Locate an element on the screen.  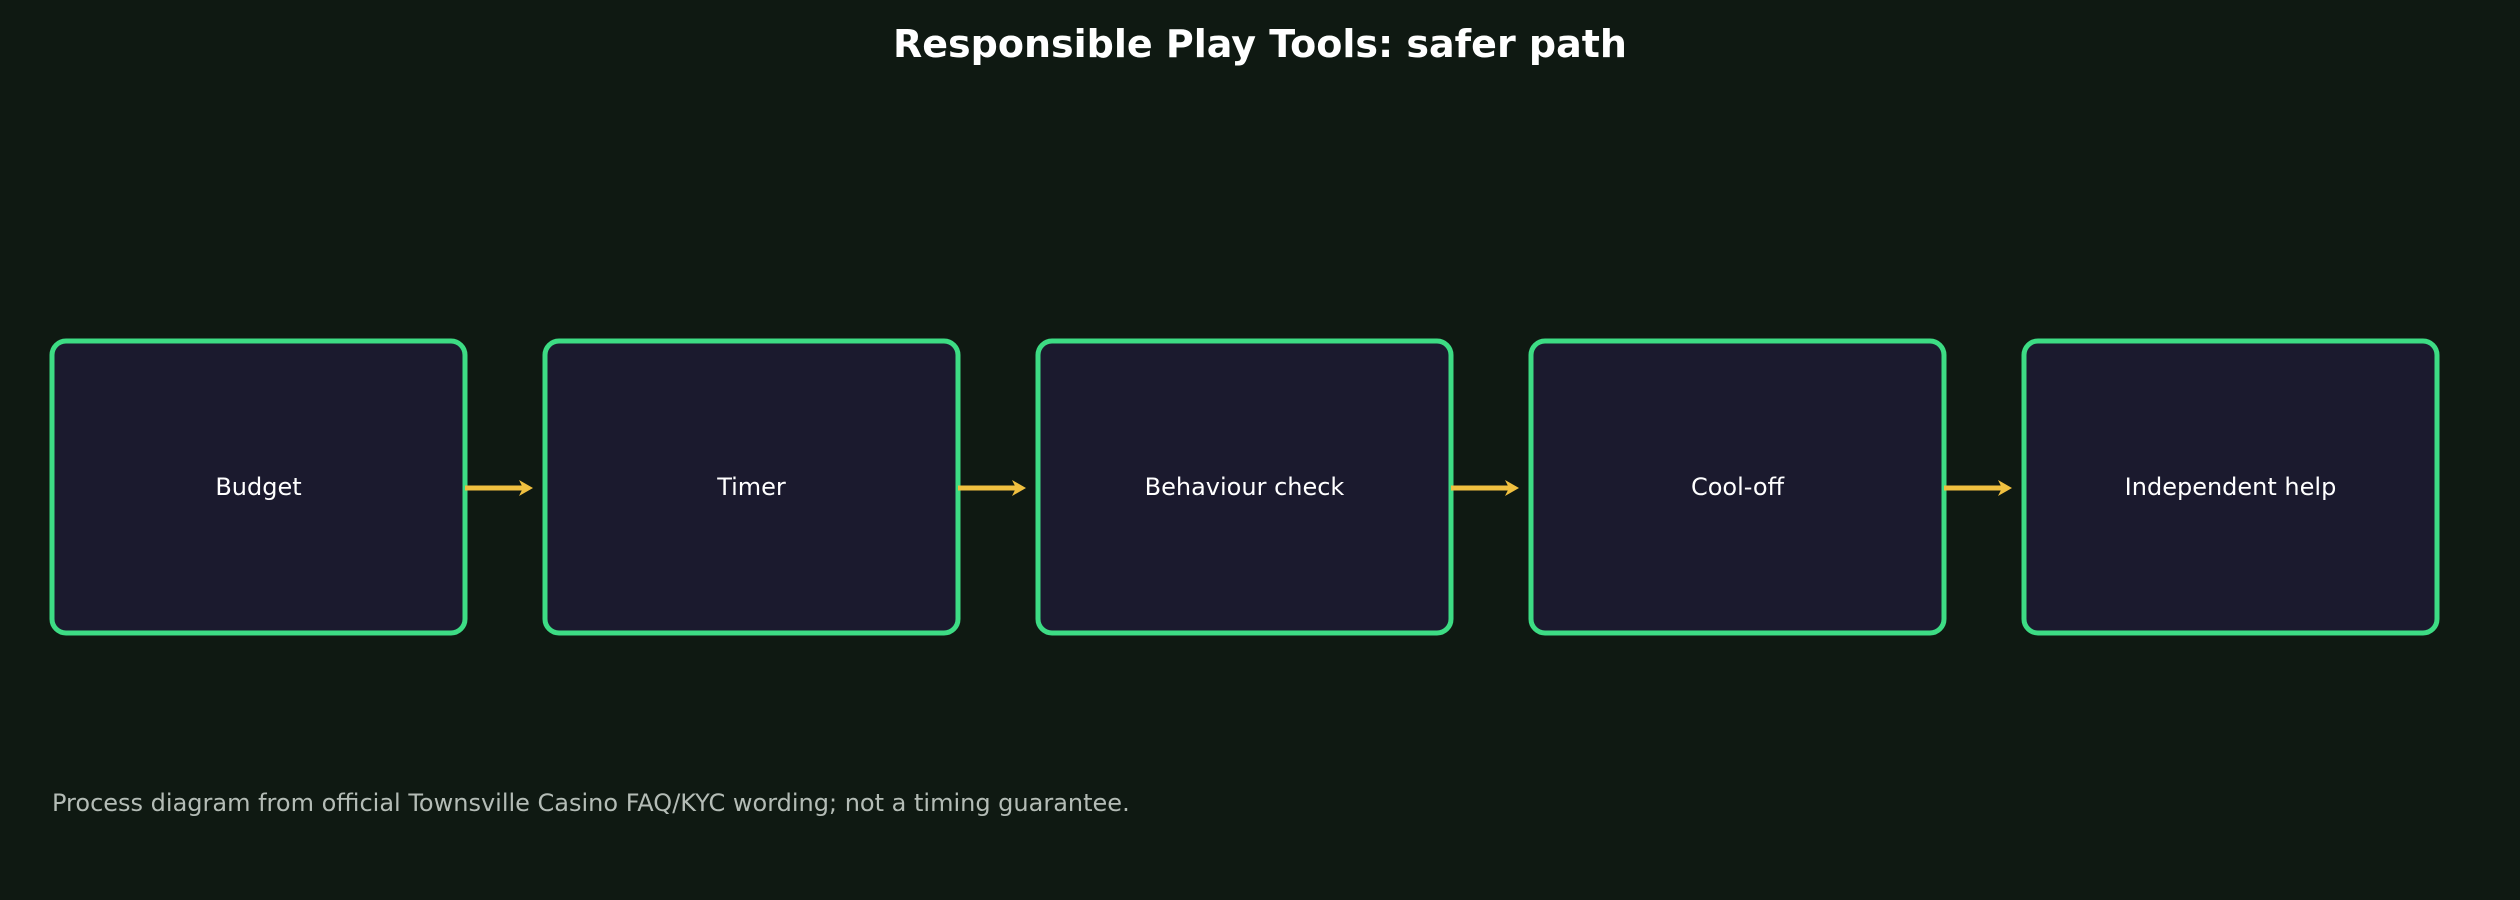
process-step-label: Independent help is located at coordinates (2231, 487).